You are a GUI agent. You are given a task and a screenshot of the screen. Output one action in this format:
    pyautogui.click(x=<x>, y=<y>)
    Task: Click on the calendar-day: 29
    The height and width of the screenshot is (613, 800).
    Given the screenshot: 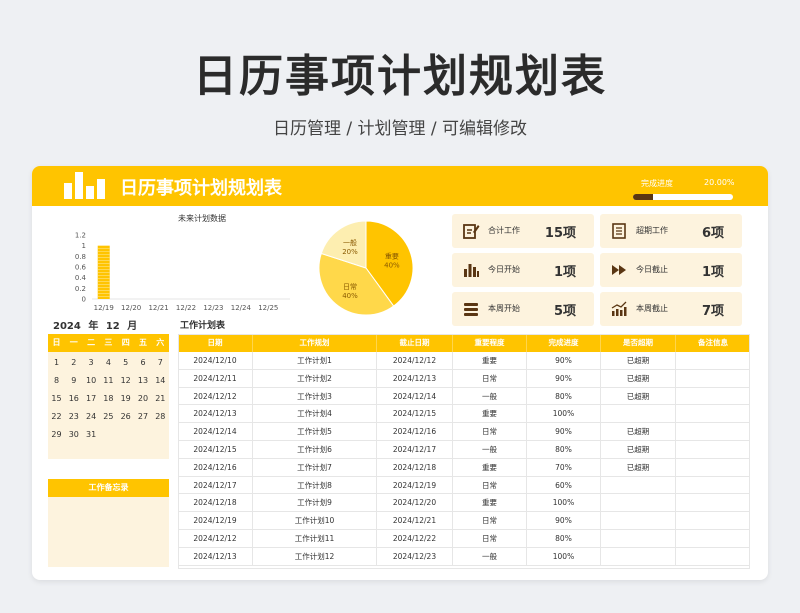 What is the action you would take?
    pyautogui.click(x=56, y=434)
    